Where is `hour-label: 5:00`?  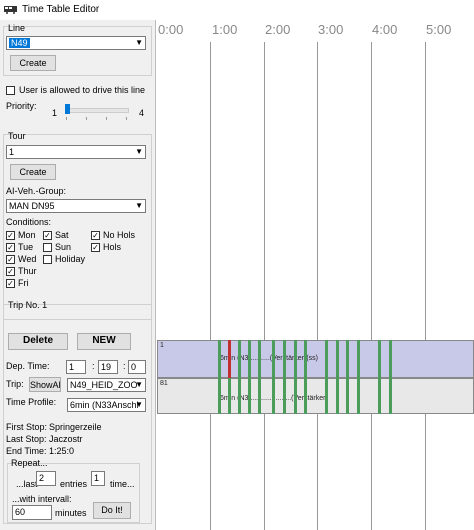
hour-label: 5:00 is located at coordinates (439, 29).